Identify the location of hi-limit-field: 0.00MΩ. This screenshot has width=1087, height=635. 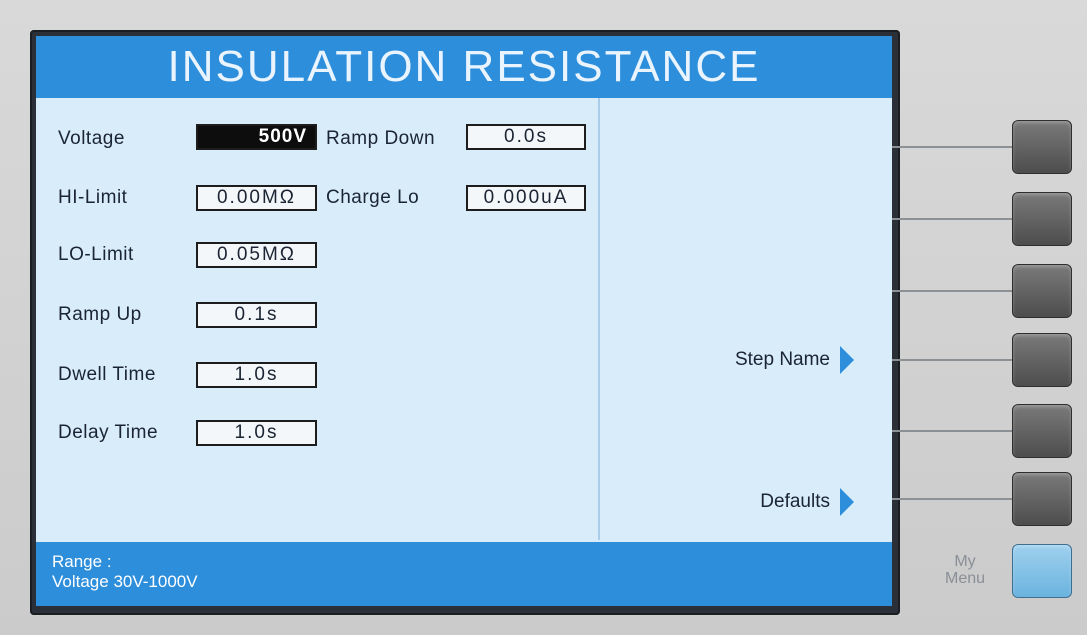
(256, 198).